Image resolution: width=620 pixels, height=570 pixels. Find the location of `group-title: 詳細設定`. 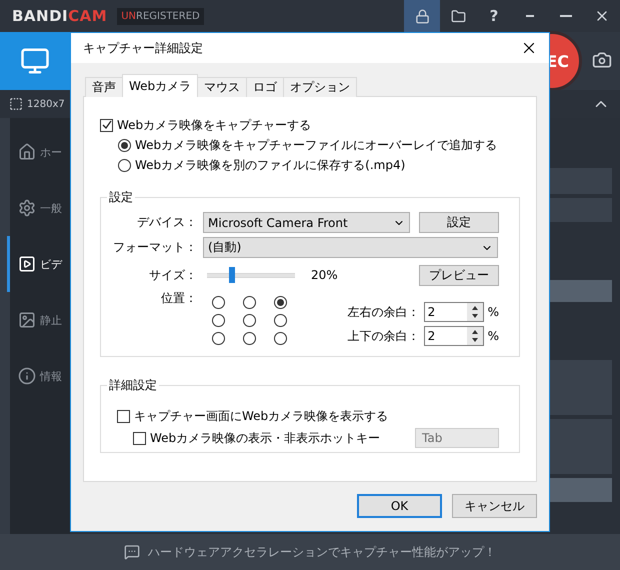

group-title: 詳細設定 is located at coordinates (133, 385).